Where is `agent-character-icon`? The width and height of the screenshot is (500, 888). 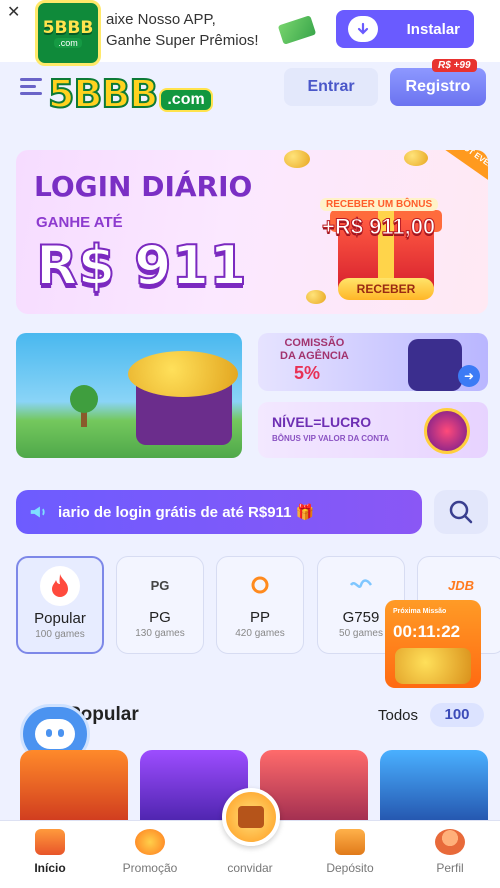
agent-character-icon is located at coordinates (435, 365).